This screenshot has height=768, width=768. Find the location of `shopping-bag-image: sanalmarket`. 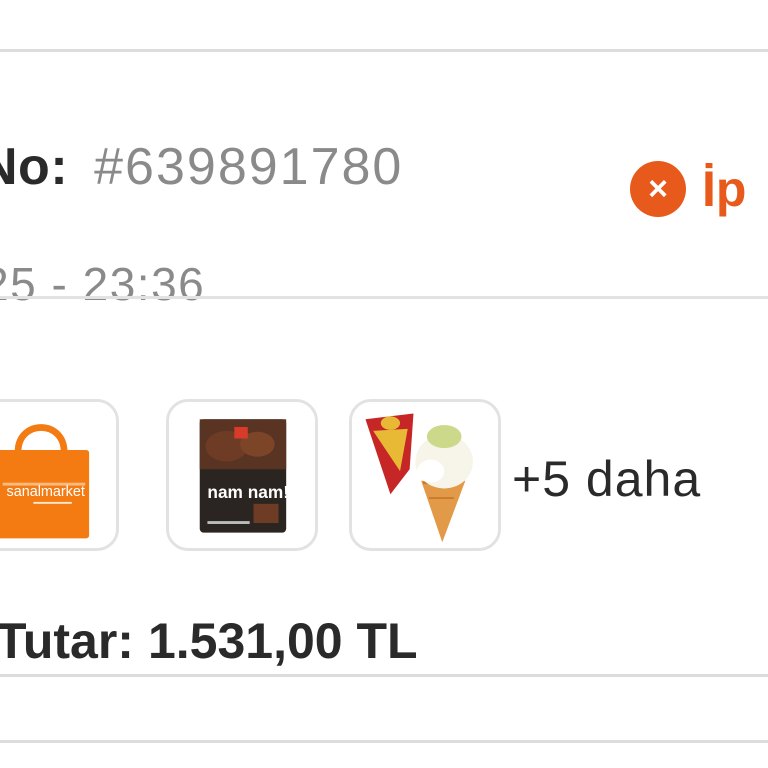

shopping-bag-image: sanalmarket is located at coordinates (58, 475).